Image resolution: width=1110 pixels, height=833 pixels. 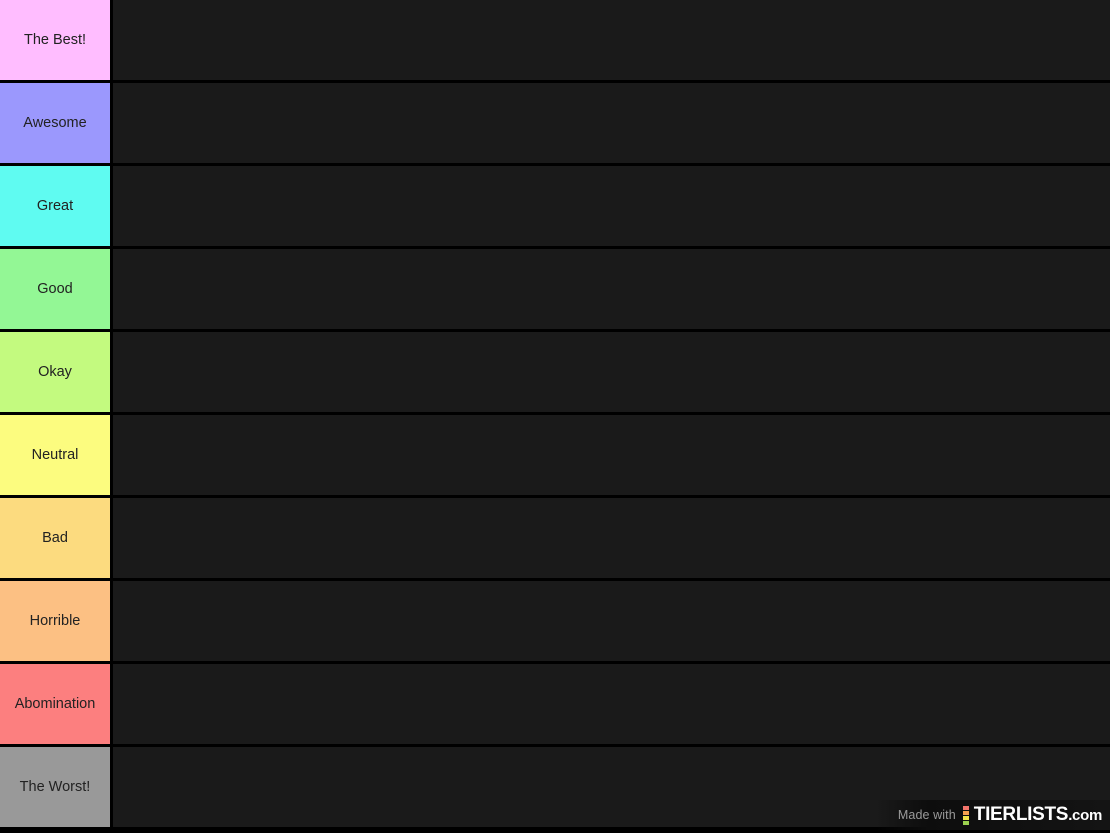 What do you see at coordinates (55, 289) in the screenshot?
I see `tier-label: Good` at bounding box center [55, 289].